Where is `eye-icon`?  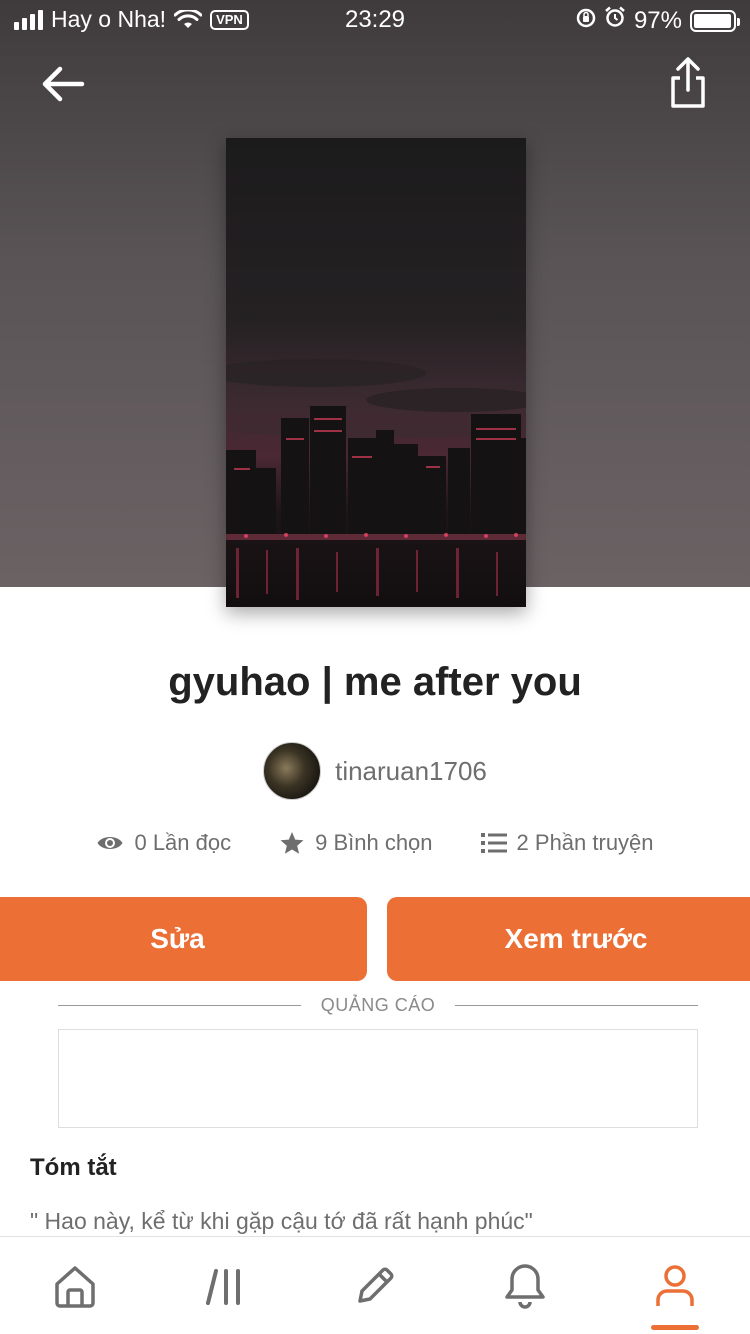
eye-icon is located at coordinates (110, 843).